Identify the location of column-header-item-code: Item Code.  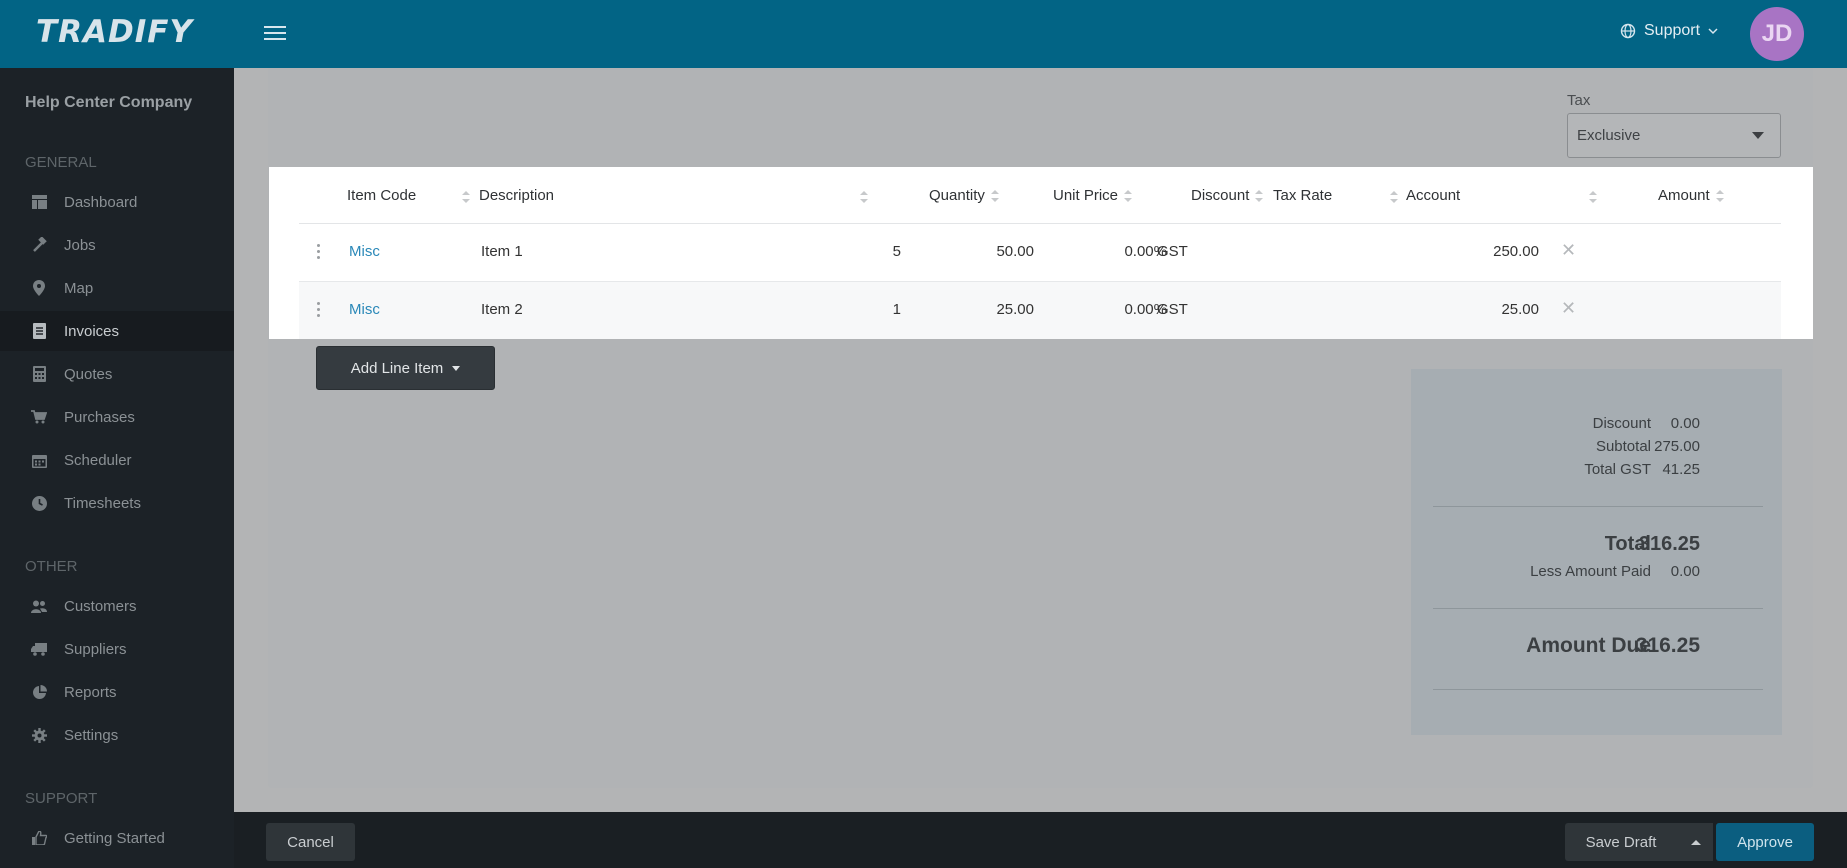
(381, 195).